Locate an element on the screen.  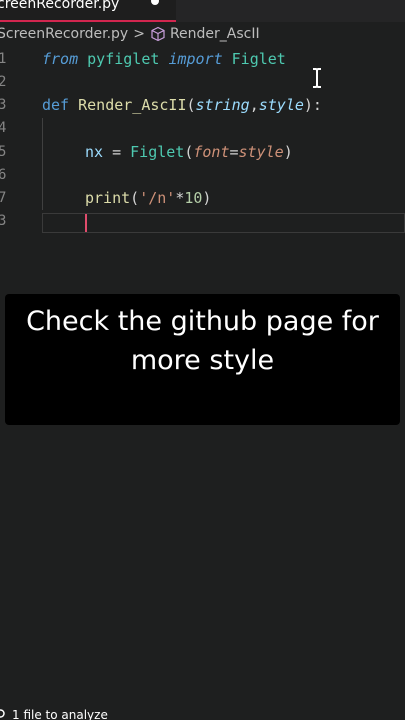
keyword-from: from is located at coordinates (60, 59).